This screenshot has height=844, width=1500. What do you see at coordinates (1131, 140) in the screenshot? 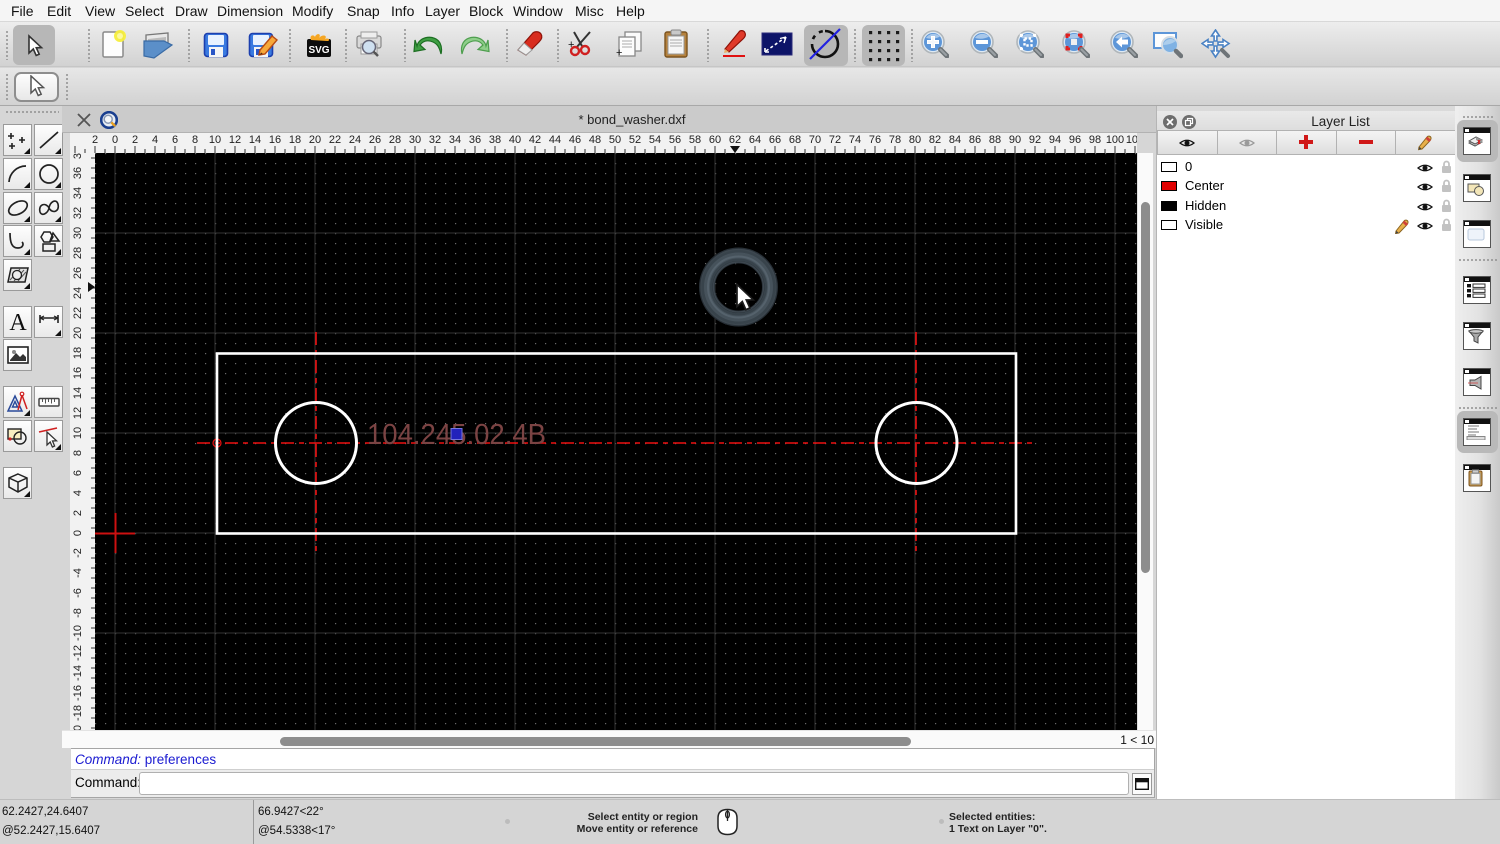
I see `svg-text: 102` at bounding box center [1131, 140].